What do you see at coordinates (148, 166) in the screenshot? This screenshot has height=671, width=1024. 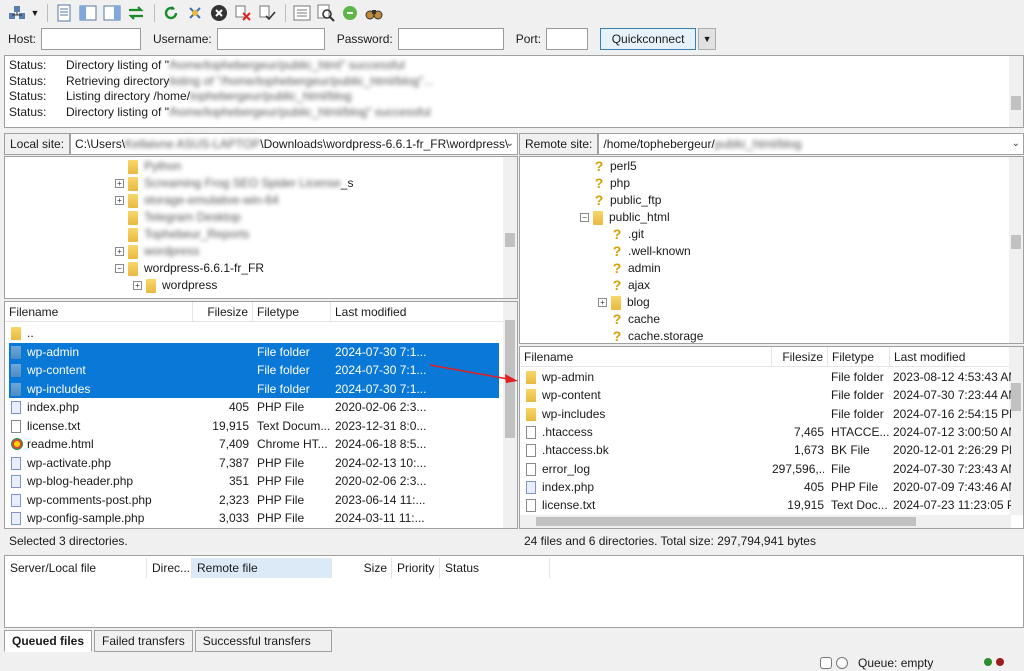 I see `local-tree-item: Python` at bounding box center [148, 166].